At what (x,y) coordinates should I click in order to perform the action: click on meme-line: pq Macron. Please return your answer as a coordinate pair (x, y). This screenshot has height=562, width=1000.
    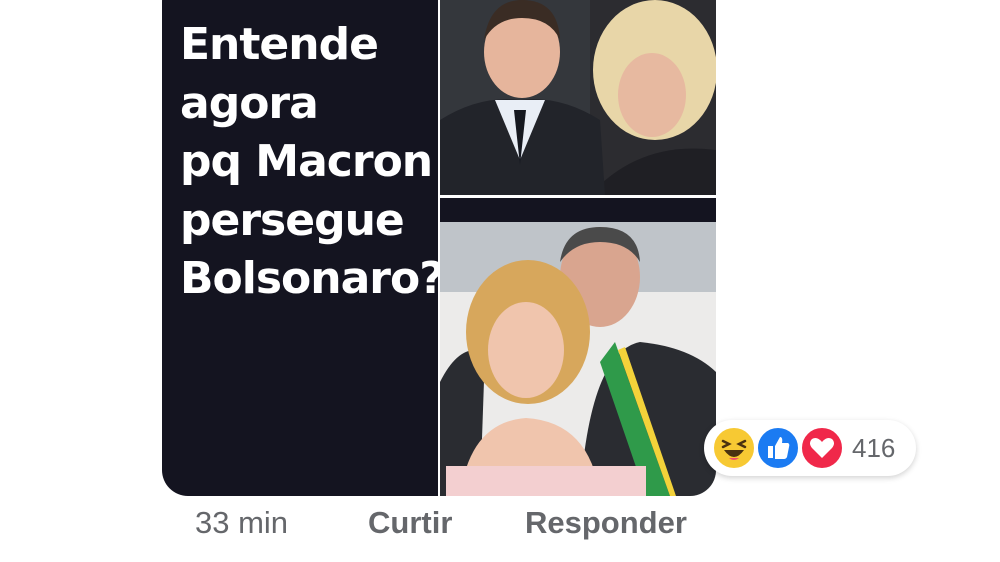
    Looking at the image, I should click on (306, 161).